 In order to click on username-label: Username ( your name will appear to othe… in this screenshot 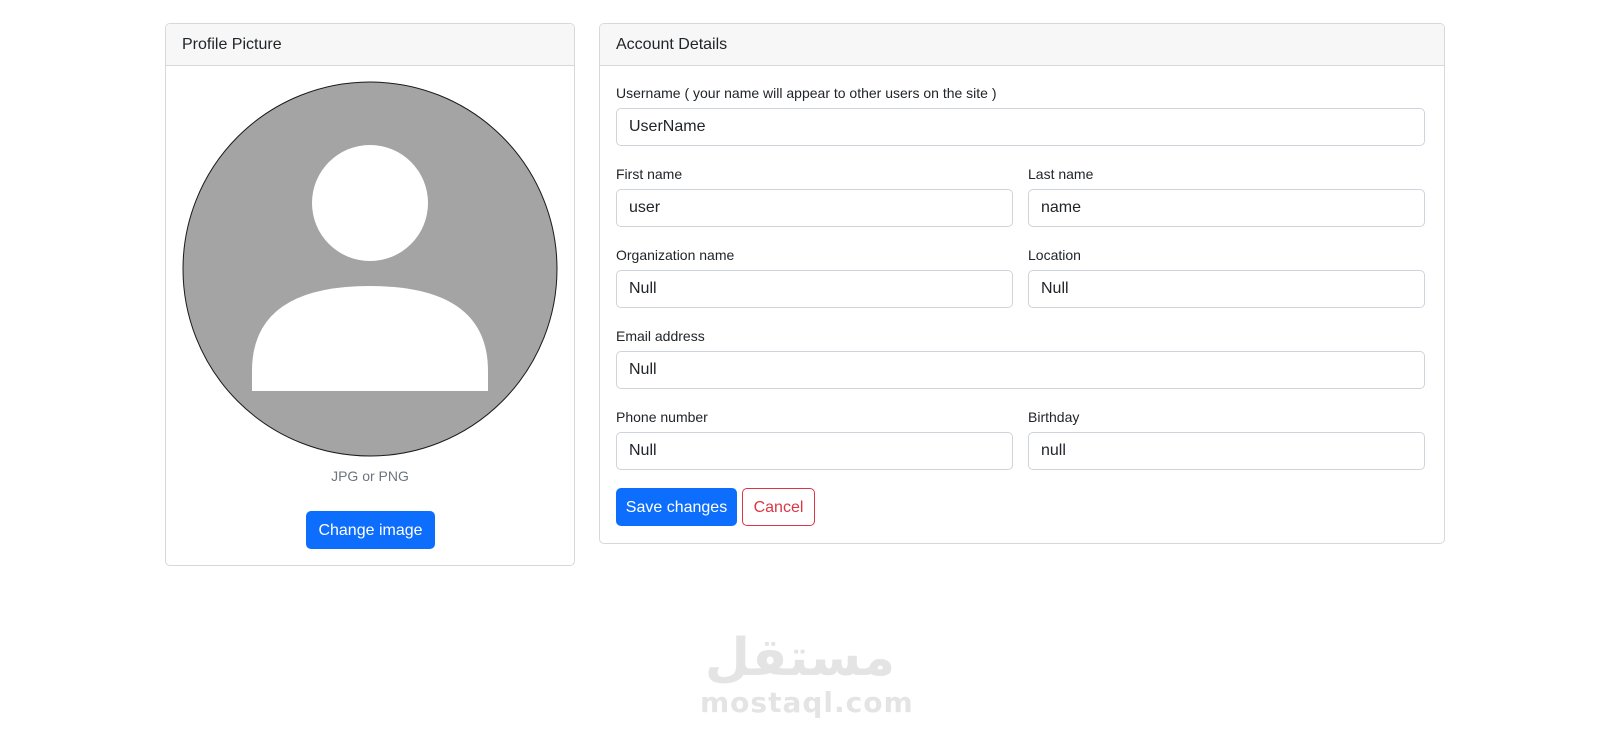, I will do `click(806, 93)`.